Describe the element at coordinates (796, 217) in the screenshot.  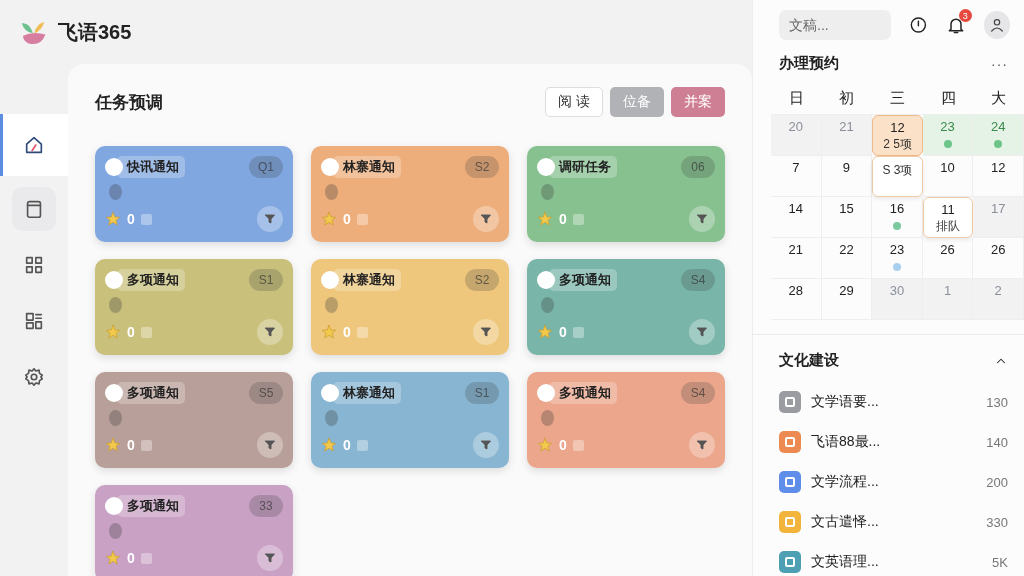
I see `calendar-day: 14` at that location.